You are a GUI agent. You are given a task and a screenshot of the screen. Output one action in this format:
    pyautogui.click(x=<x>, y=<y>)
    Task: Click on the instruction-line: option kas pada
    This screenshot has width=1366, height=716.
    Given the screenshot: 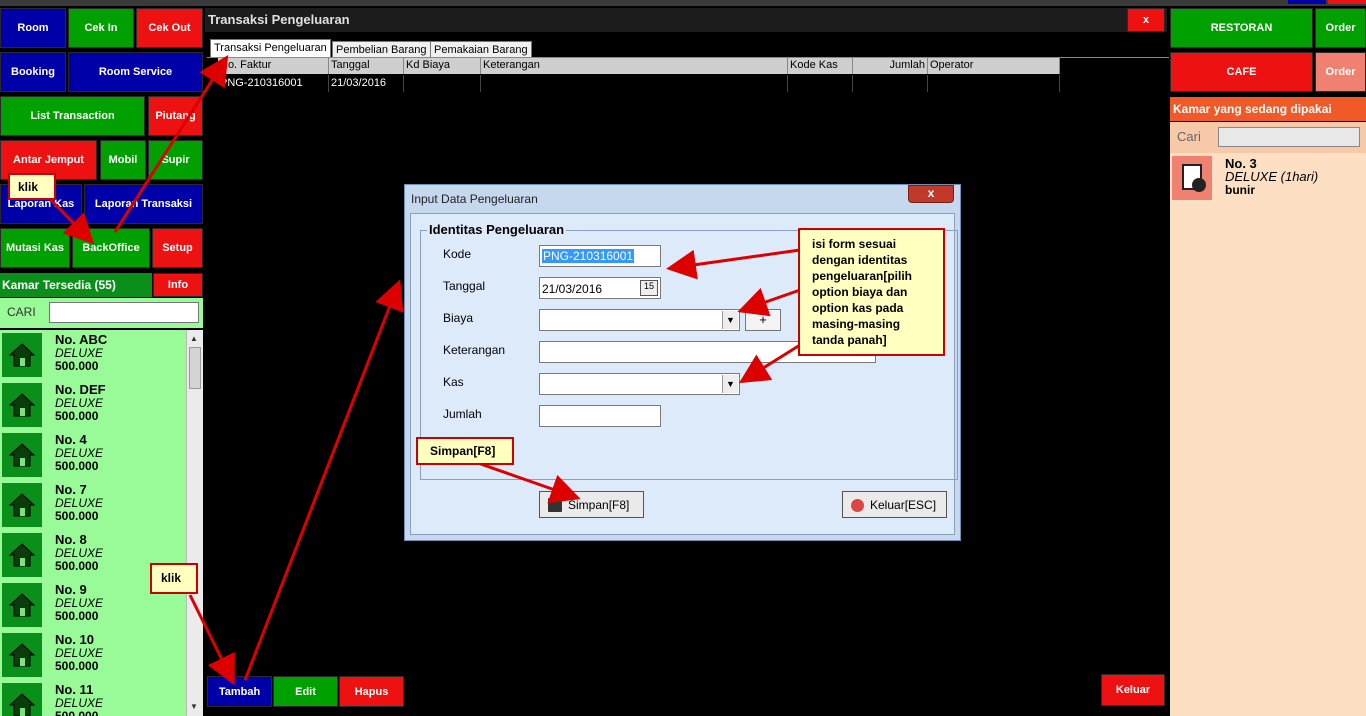 What is the action you would take?
    pyautogui.click(x=858, y=308)
    